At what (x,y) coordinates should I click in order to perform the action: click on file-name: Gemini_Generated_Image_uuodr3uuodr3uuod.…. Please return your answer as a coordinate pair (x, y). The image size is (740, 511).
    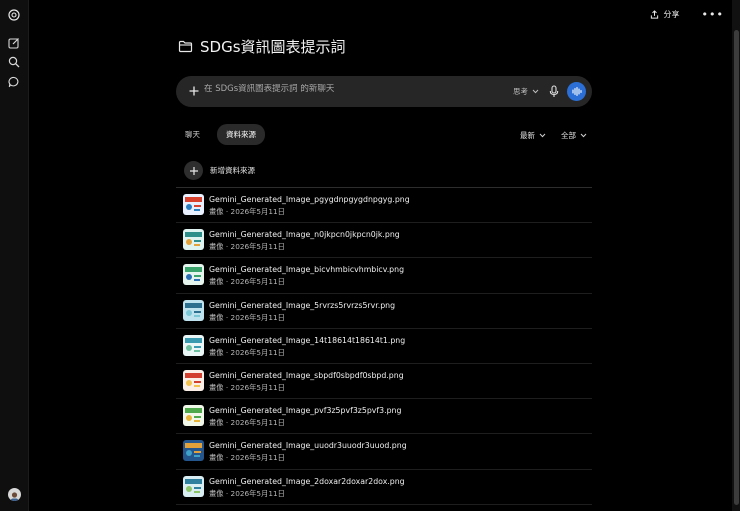
    Looking at the image, I should click on (308, 446).